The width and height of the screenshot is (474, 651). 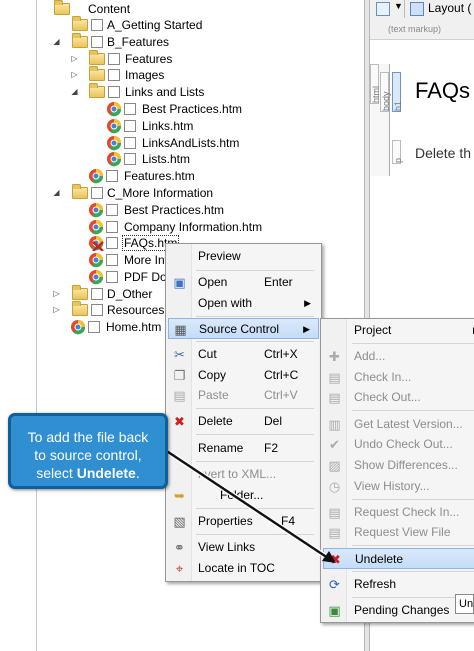 What do you see at coordinates (160, 193) in the screenshot?
I see `tree-node-label: C_More Information` at bounding box center [160, 193].